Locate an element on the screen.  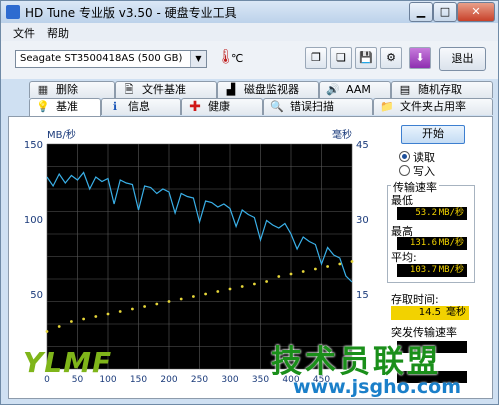
access-time-display: 14.5 毫秒 is located at coordinates (430, 313).